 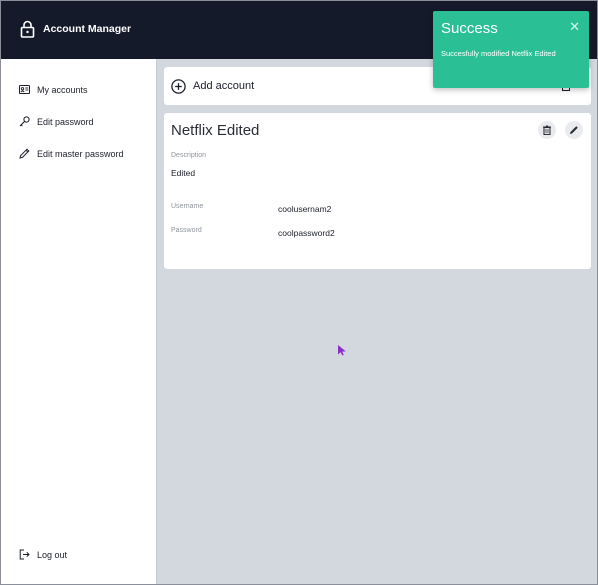 I want to click on account-title: Netflix Edited, so click(x=215, y=130).